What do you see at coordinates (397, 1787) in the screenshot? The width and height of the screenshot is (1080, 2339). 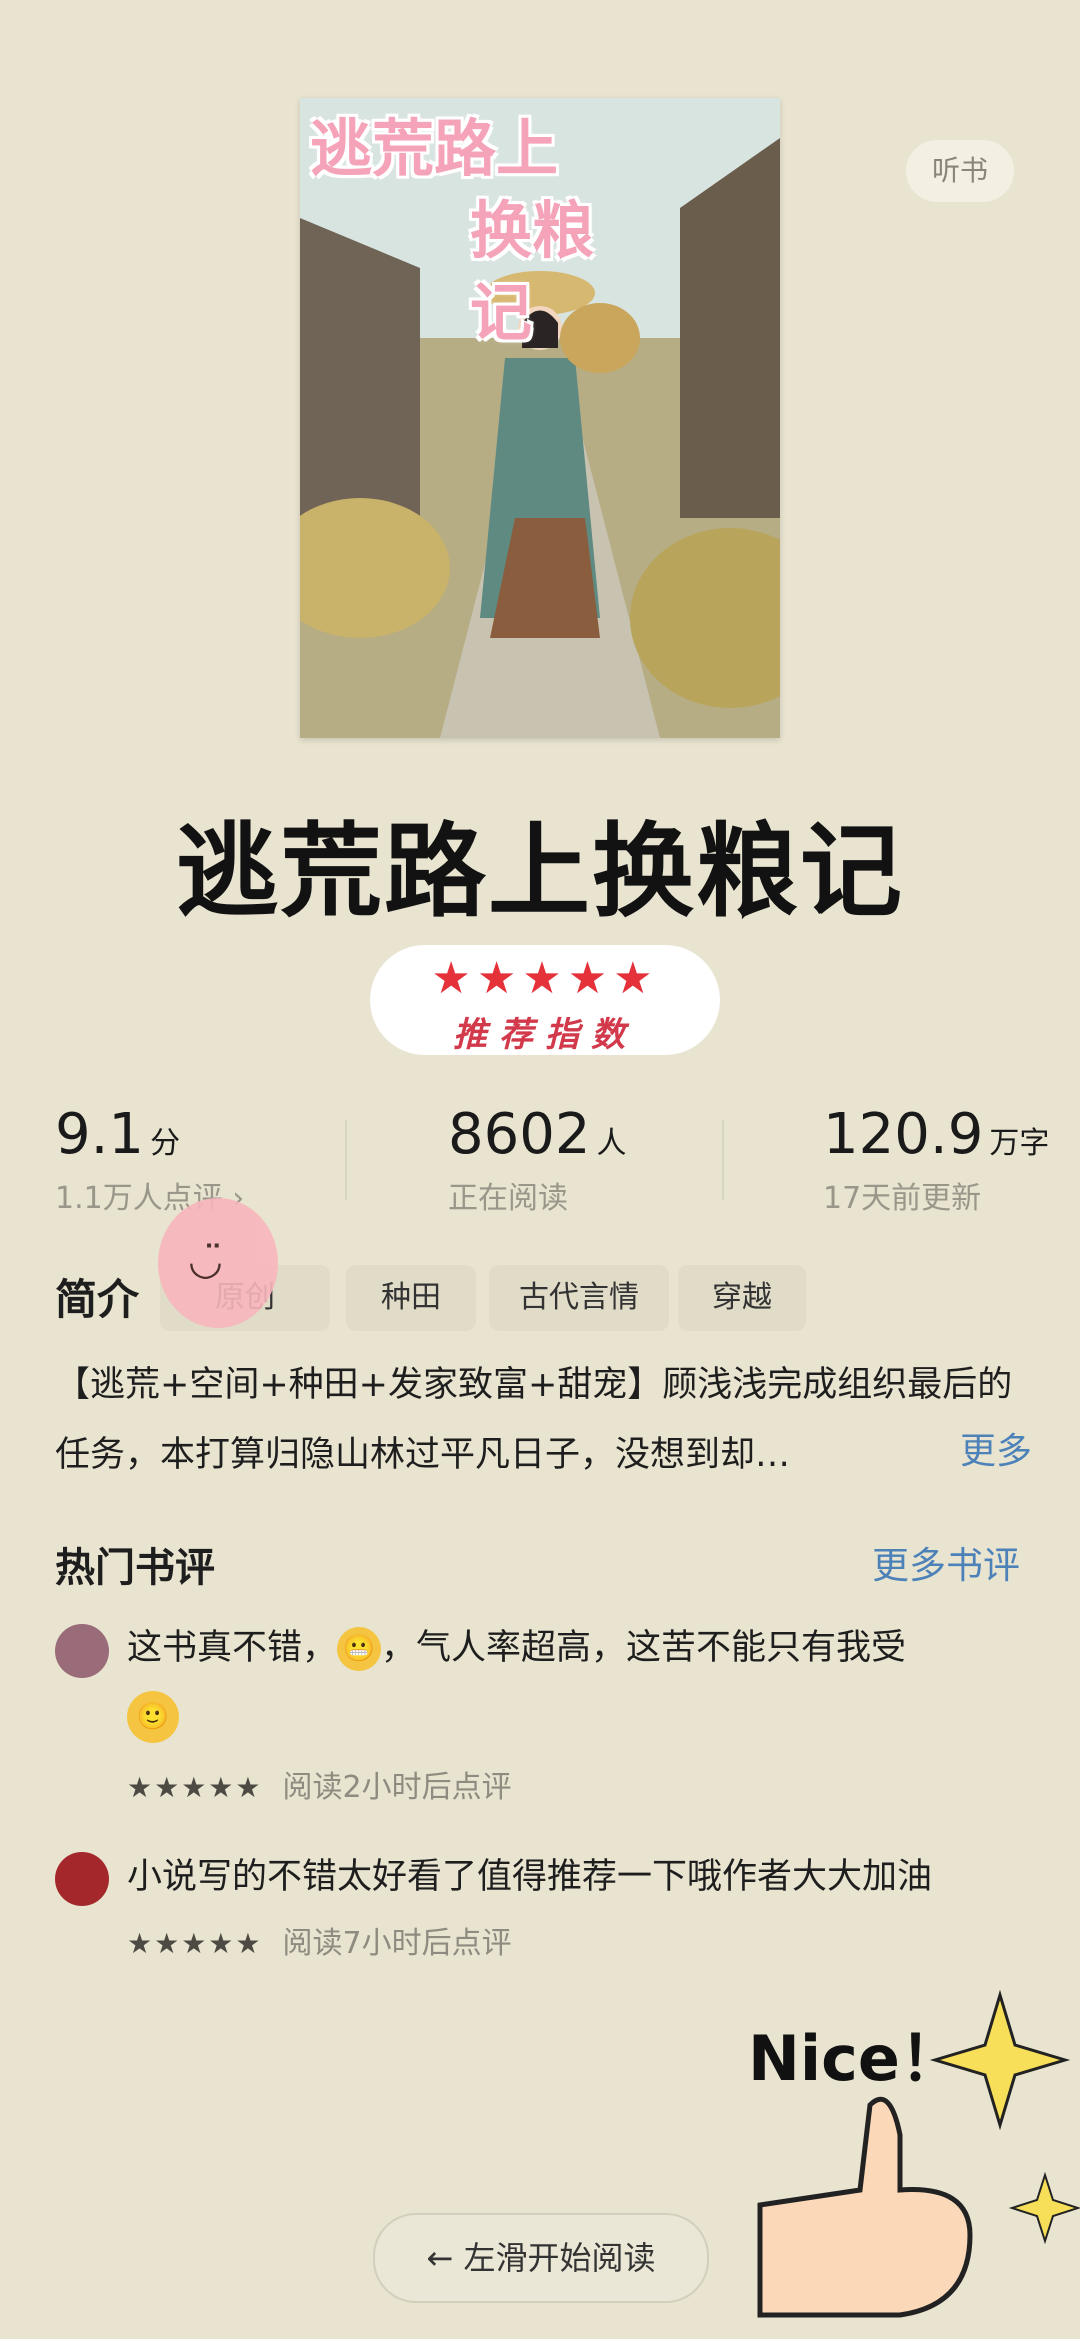 I see `review-time: 阅读2小时后点评` at bounding box center [397, 1787].